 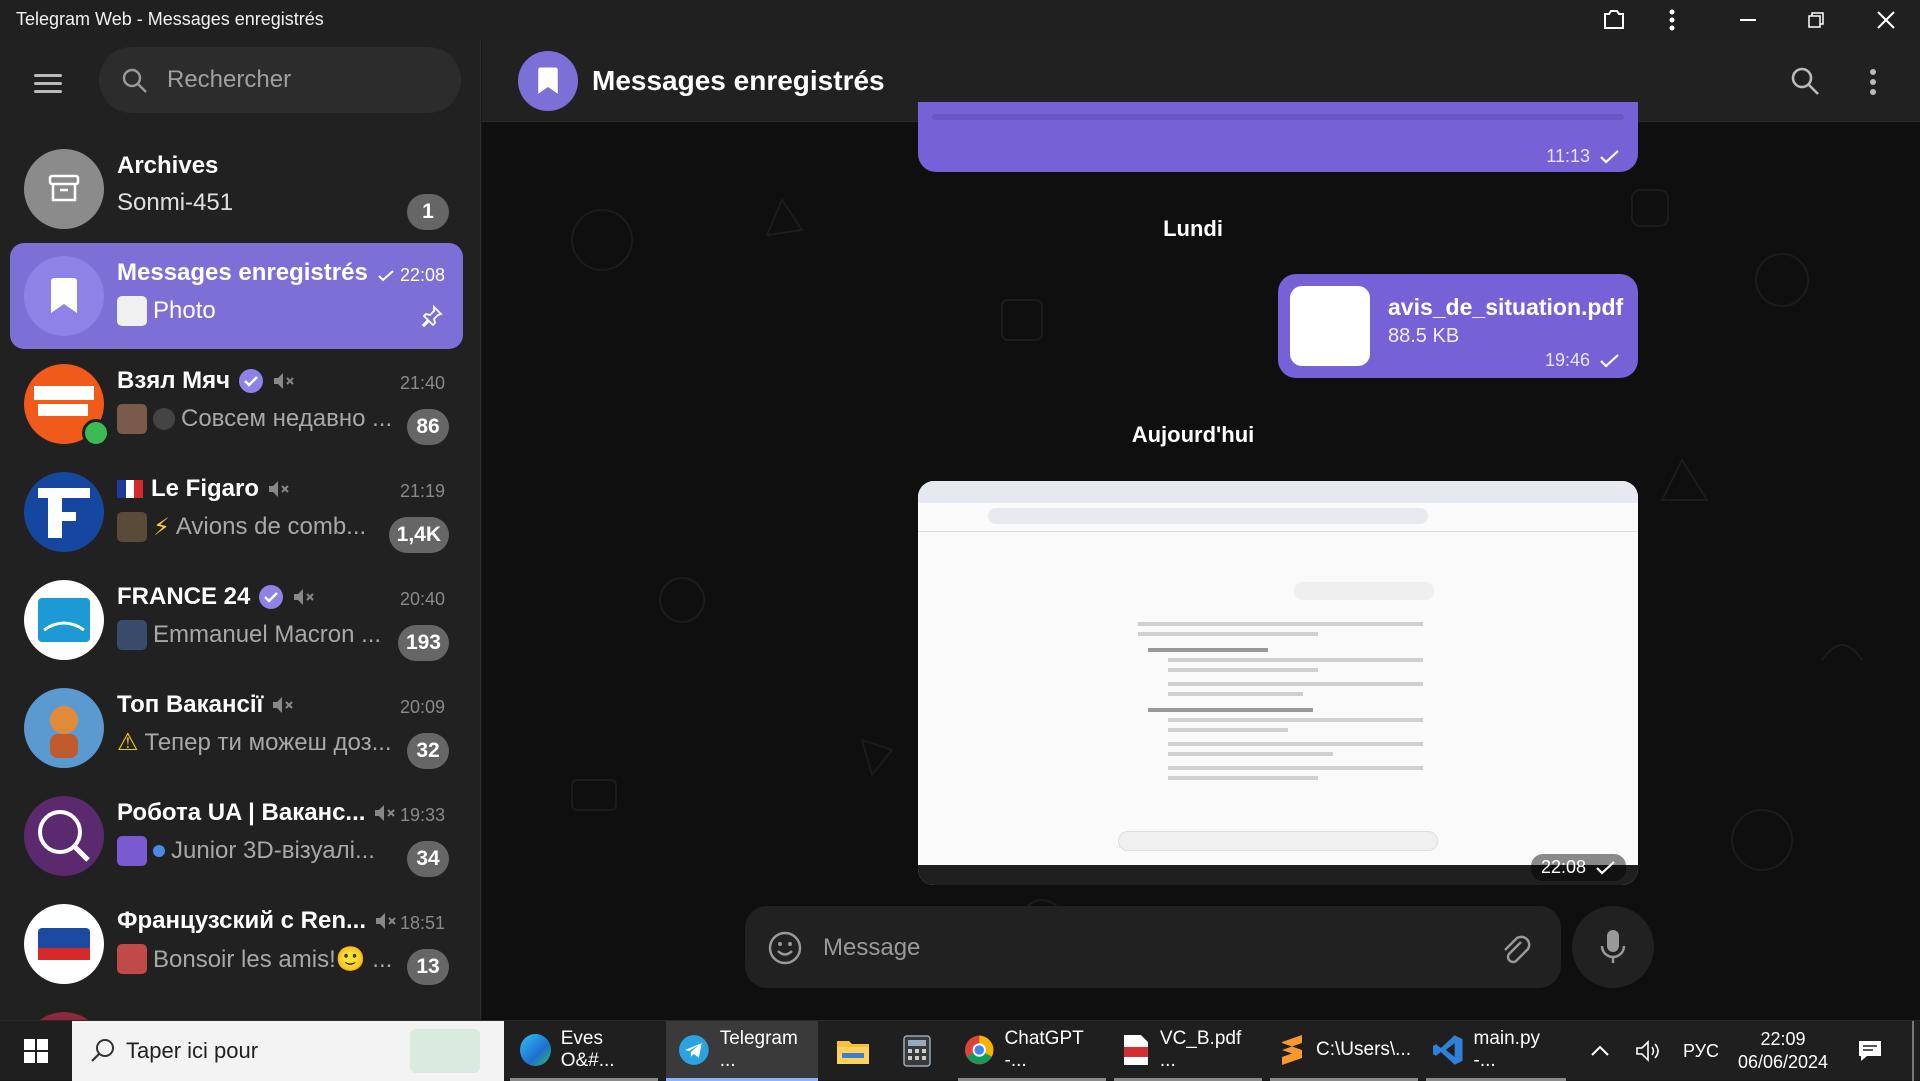 What do you see at coordinates (236, 296) in the screenshot?
I see `chat-item-saved-messages: Messages enregistrés Photo 22:08` at bounding box center [236, 296].